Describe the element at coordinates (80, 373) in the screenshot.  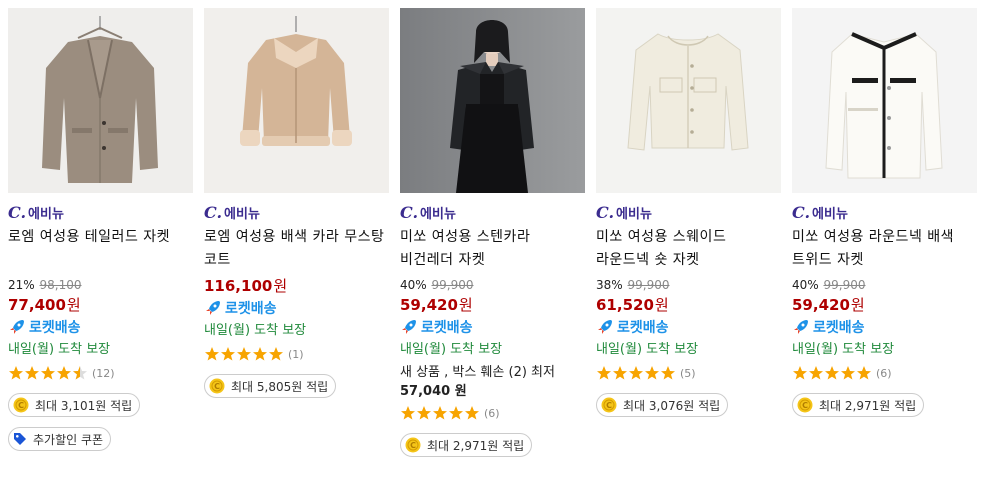
I see `half-star-icon` at that location.